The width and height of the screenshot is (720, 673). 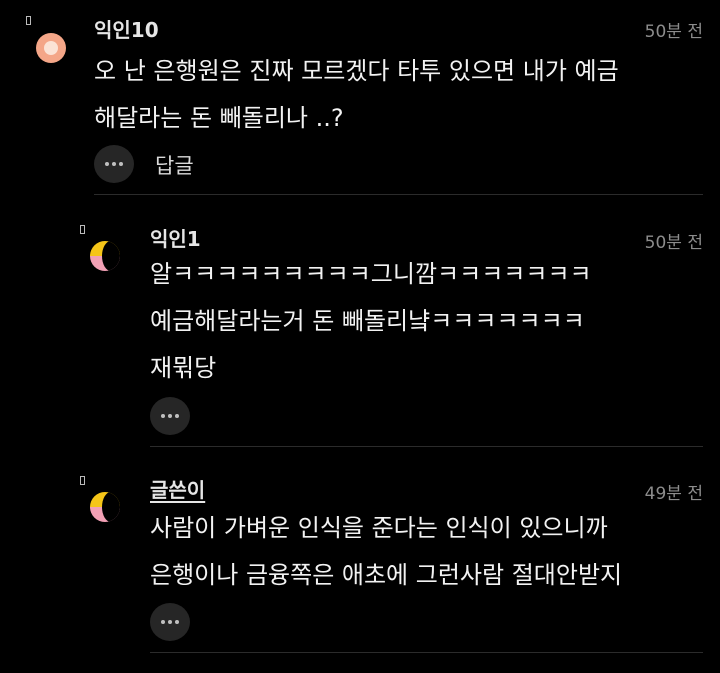 What do you see at coordinates (174, 165) in the screenshot?
I see `reply-button: 답글` at bounding box center [174, 165].